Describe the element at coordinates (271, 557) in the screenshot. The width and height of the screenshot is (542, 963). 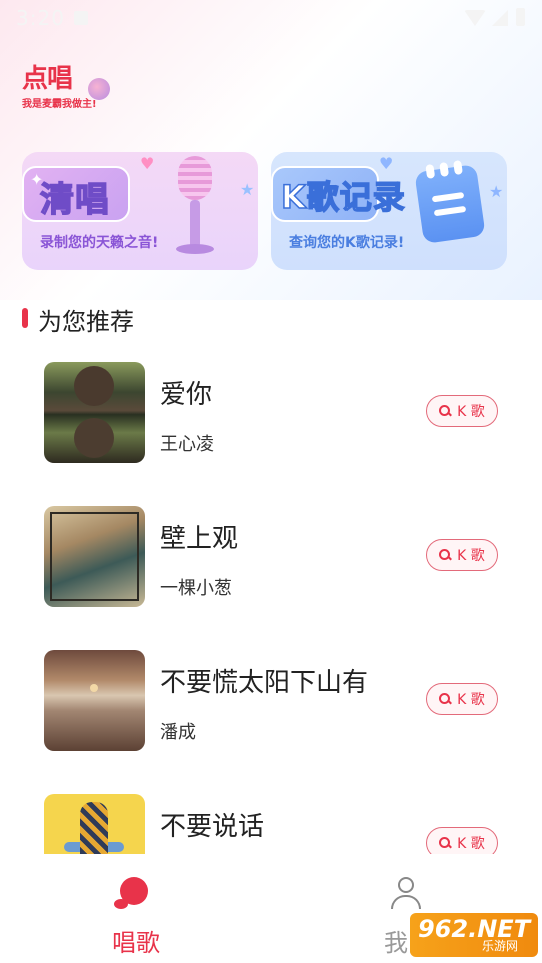
I see `song-item: 壁上观 一棵小葱 K 歌` at that location.